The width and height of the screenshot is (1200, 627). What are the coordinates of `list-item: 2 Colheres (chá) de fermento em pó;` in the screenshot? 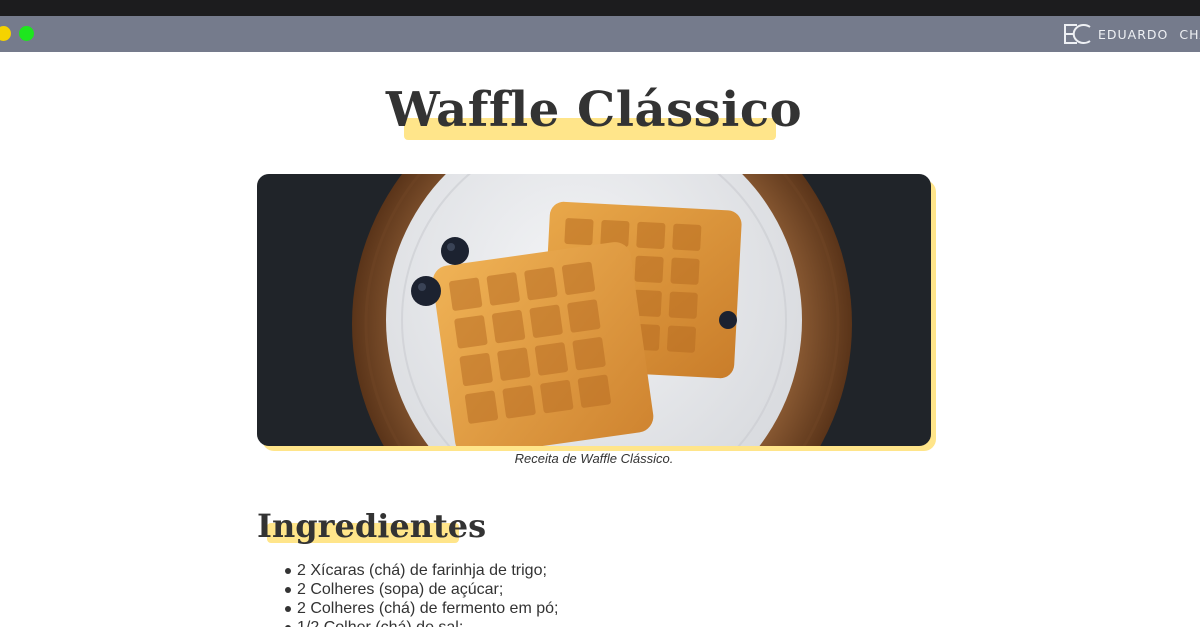 It's located at (577, 608).